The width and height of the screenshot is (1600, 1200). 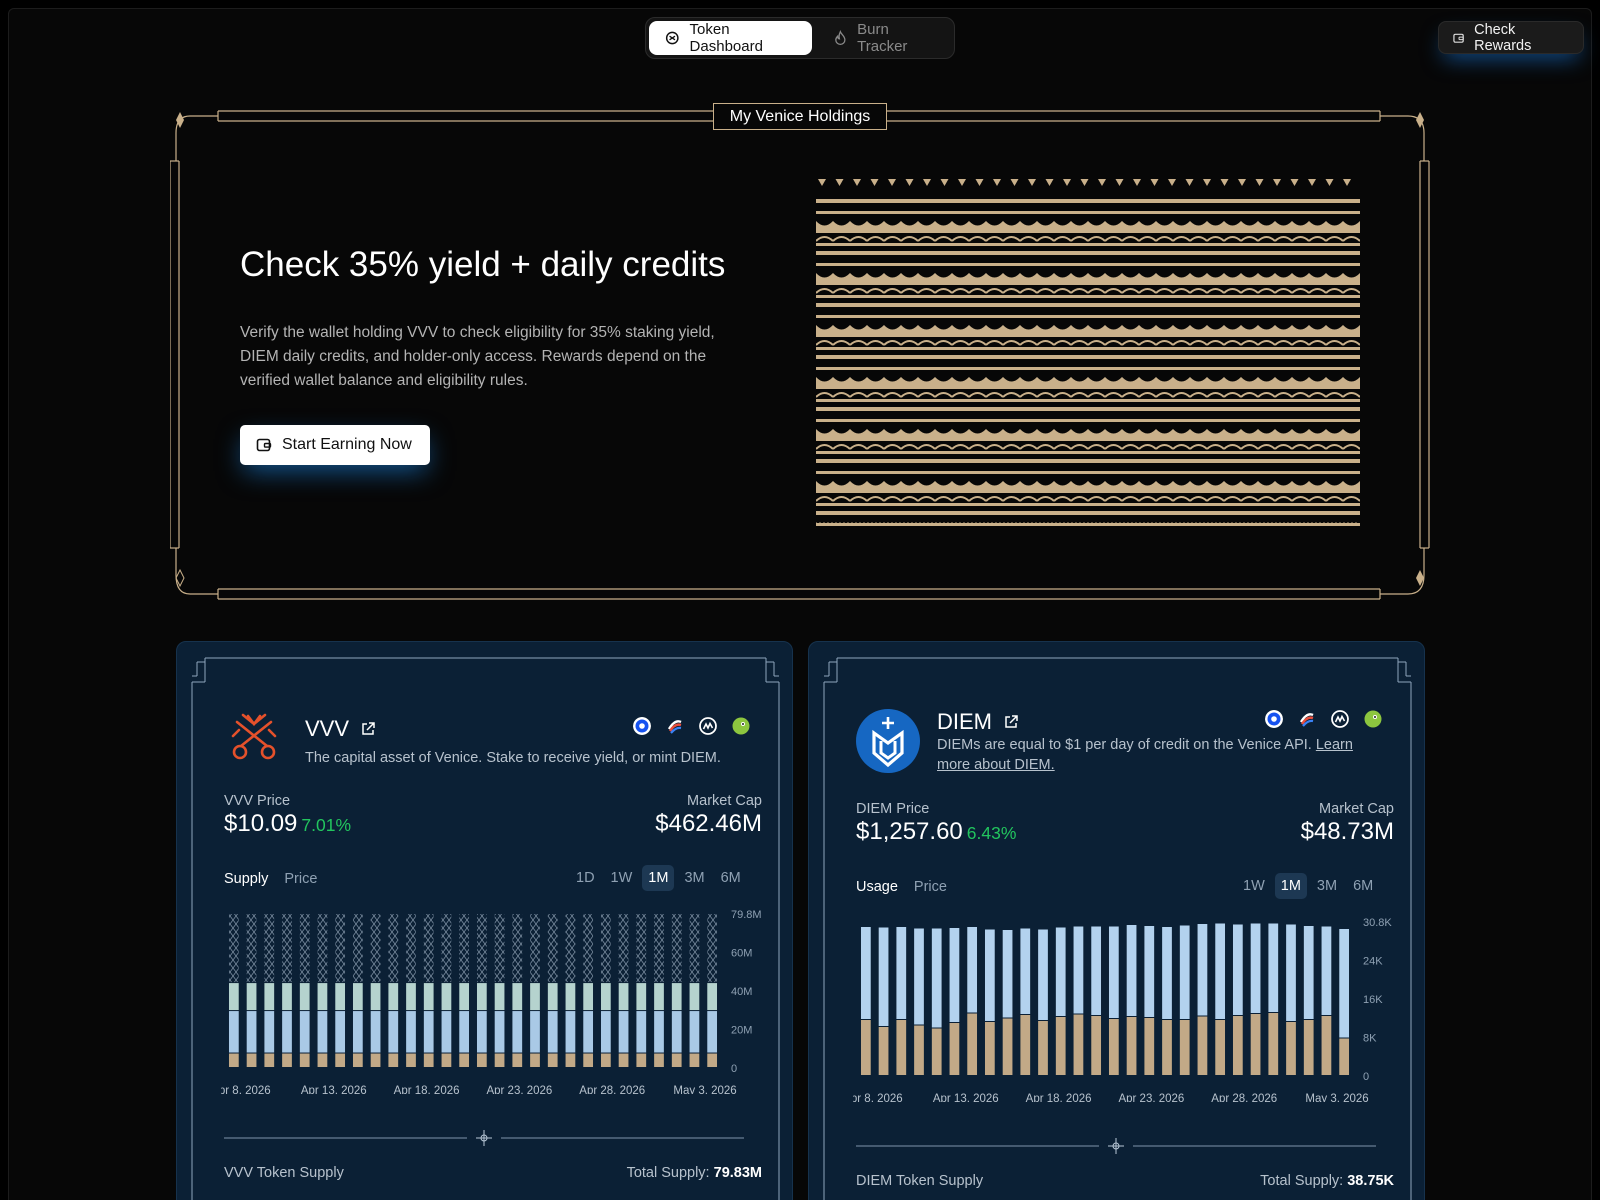 What do you see at coordinates (1370, 1039) in the screenshot?
I see `y-tick-label: 8K` at bounding box center [1370, 1039].